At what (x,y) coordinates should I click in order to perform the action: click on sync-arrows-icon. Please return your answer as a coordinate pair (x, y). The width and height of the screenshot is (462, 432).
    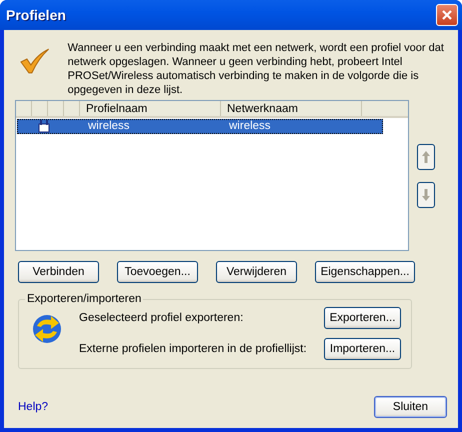
    Looking at the image, I should click on (47, 329).